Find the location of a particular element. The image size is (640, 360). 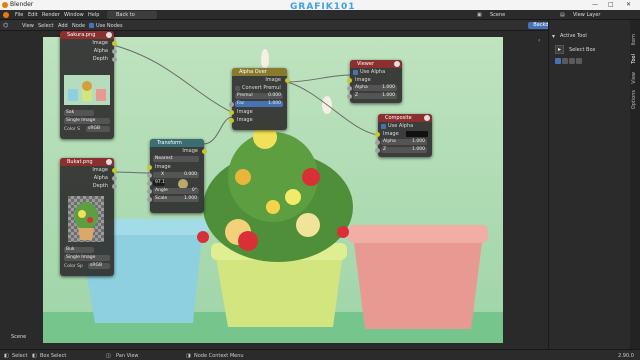

convert-premul-checkbox is located at coordinates (237, 88).